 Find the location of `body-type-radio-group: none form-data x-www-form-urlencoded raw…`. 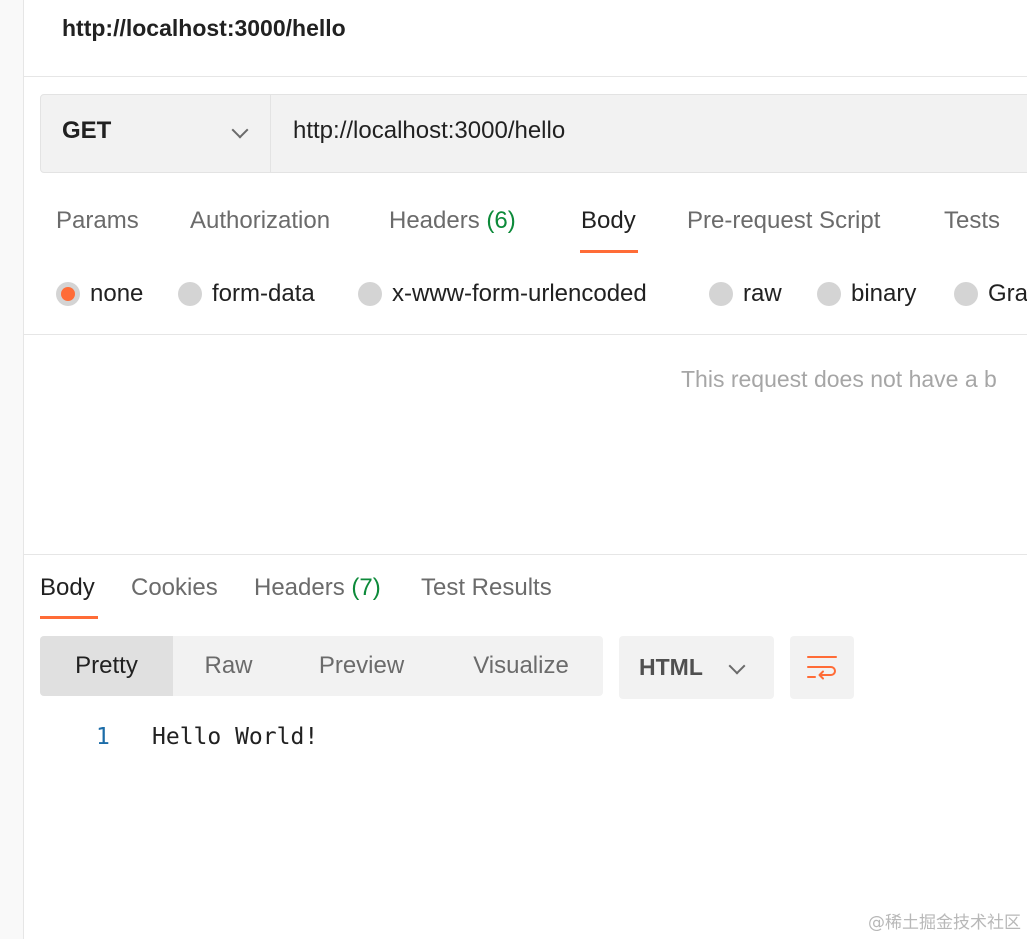

body-type-radio-group: none form-data x-www-form-urlencoded raw… is located at coordinates (541, 295).